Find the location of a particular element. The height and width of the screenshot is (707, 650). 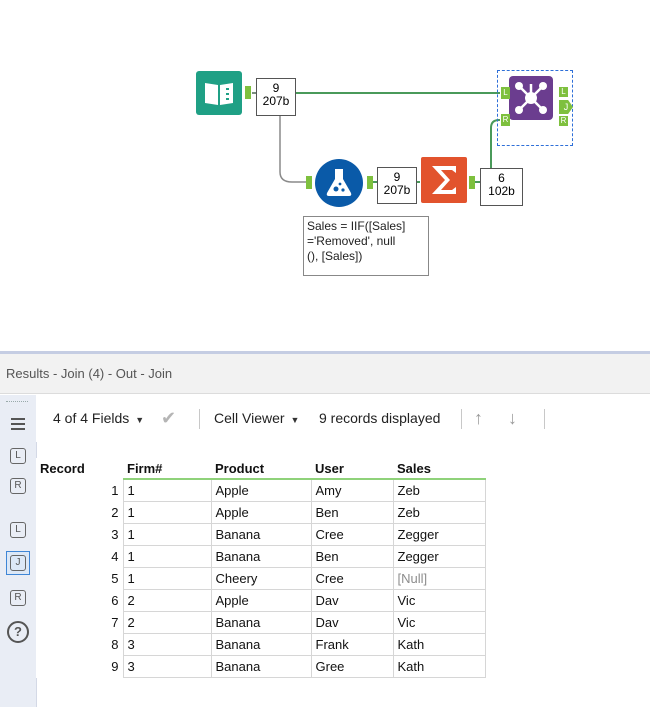

table-row: 8 3 Banana Frank Kath is located at coordinates (261, 644).